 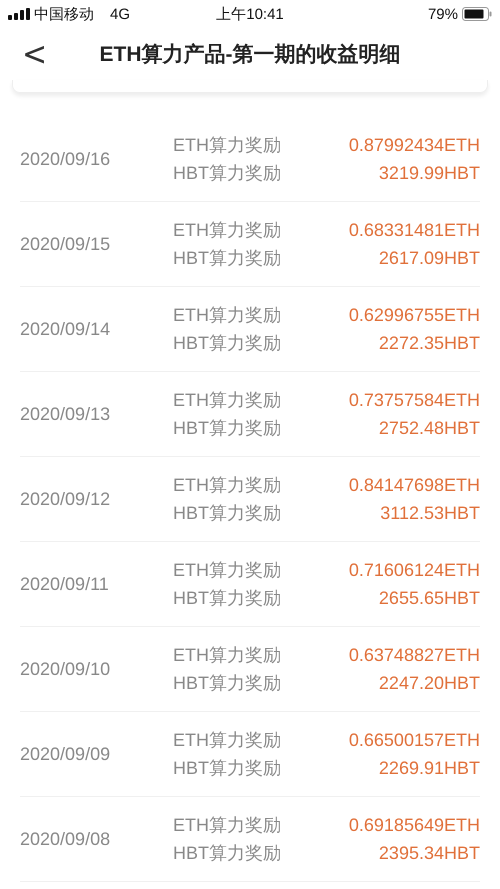 I want to click on reward-amount: 2395.34HBT, so click(x=429, y=853).